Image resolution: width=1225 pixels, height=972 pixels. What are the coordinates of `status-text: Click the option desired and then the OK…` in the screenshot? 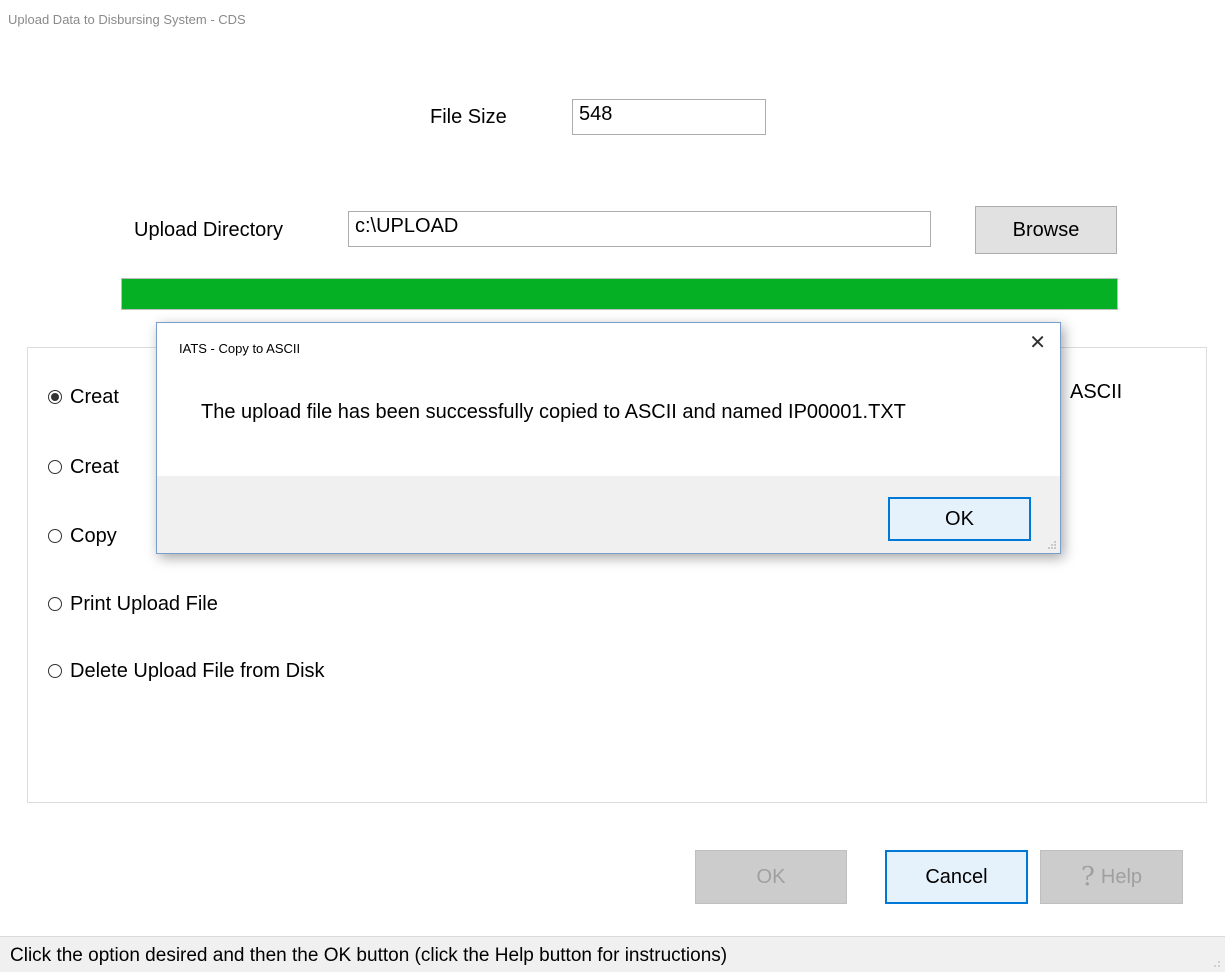 It's located at (369, 955).